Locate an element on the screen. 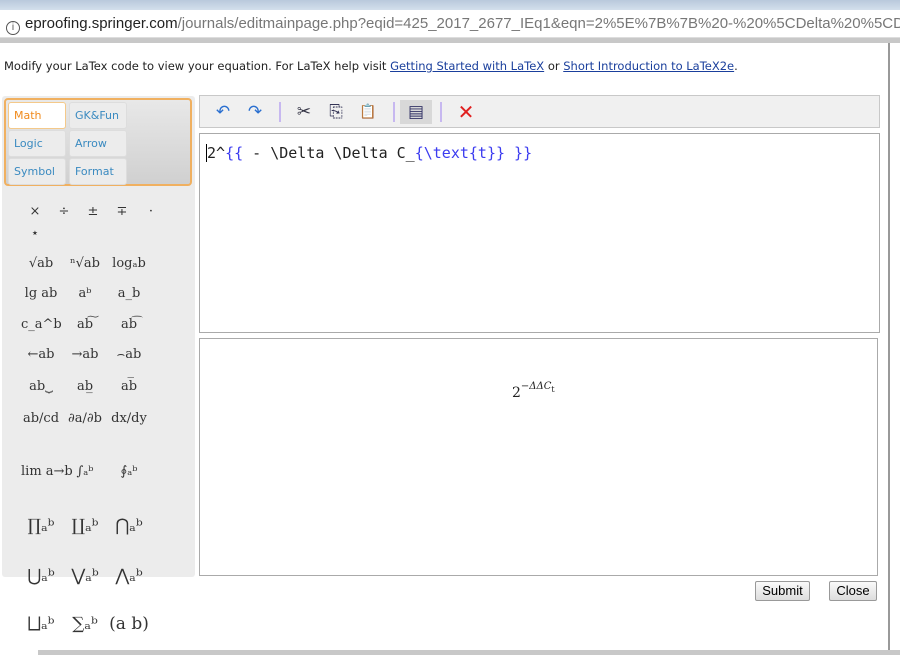 The height and width of the screenshot is (655, 900). symbol-button: dx/dy is located at coordinates (129, 418).